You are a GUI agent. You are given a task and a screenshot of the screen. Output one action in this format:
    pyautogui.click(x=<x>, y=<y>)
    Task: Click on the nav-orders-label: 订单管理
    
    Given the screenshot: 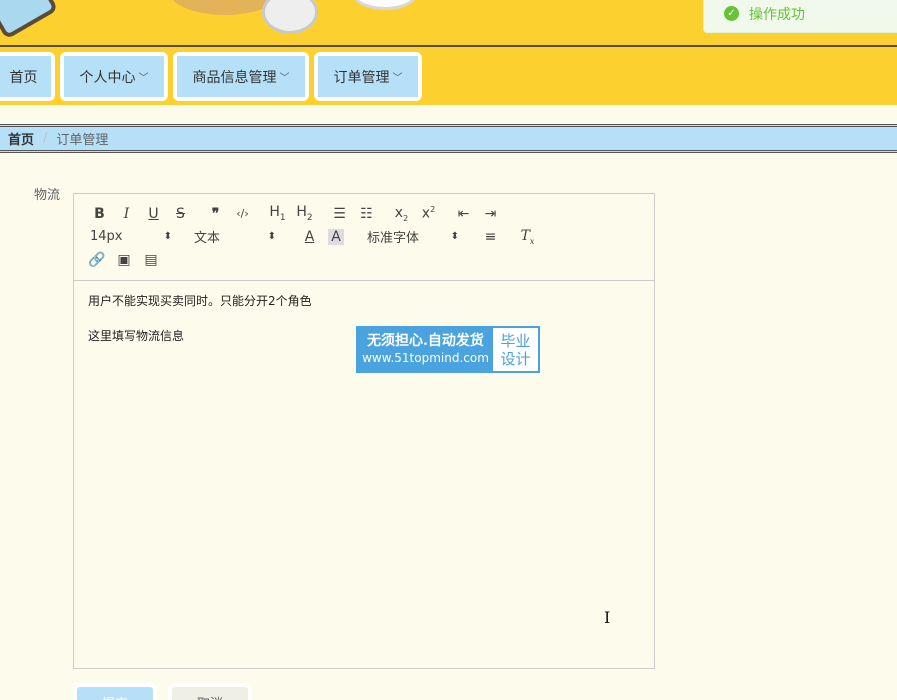 What is the action you would take?
    pyautogui.click(x=361, y=77)
    